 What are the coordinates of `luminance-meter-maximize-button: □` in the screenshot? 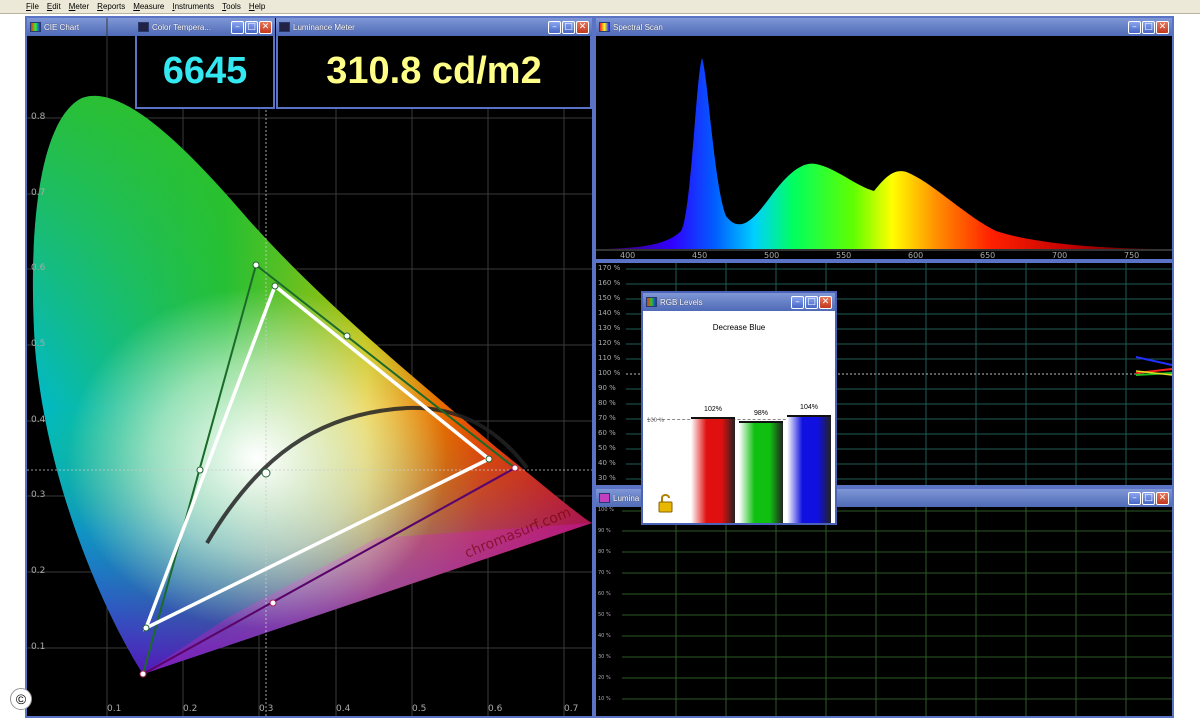 It's located at (568, 27).